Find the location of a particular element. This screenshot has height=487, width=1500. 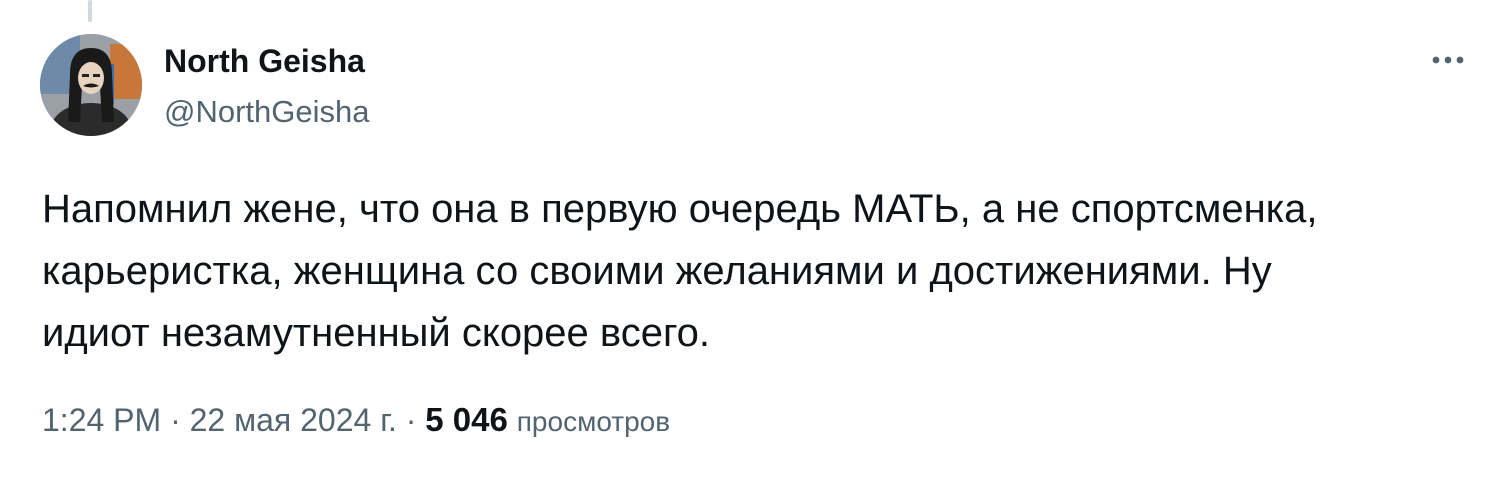

tweet-date: 22 мая 2024 г. is located at coordinates (293, 420).